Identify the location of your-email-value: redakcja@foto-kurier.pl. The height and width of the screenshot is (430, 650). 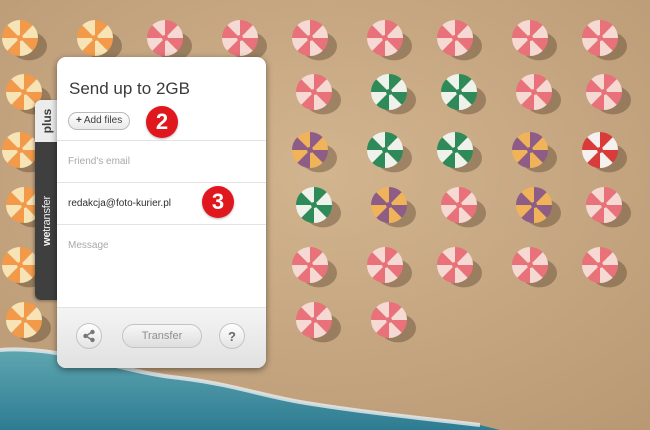
(119, 203).